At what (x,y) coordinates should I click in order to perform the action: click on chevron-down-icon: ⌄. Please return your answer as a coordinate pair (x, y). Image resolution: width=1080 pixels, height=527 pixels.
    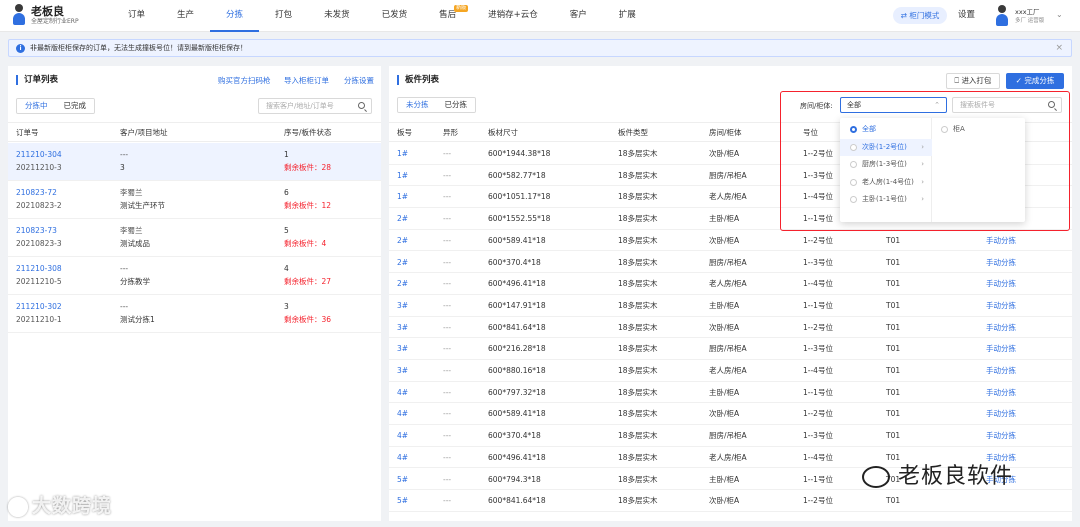
    Looking at the image, I should click on (1059, 14).